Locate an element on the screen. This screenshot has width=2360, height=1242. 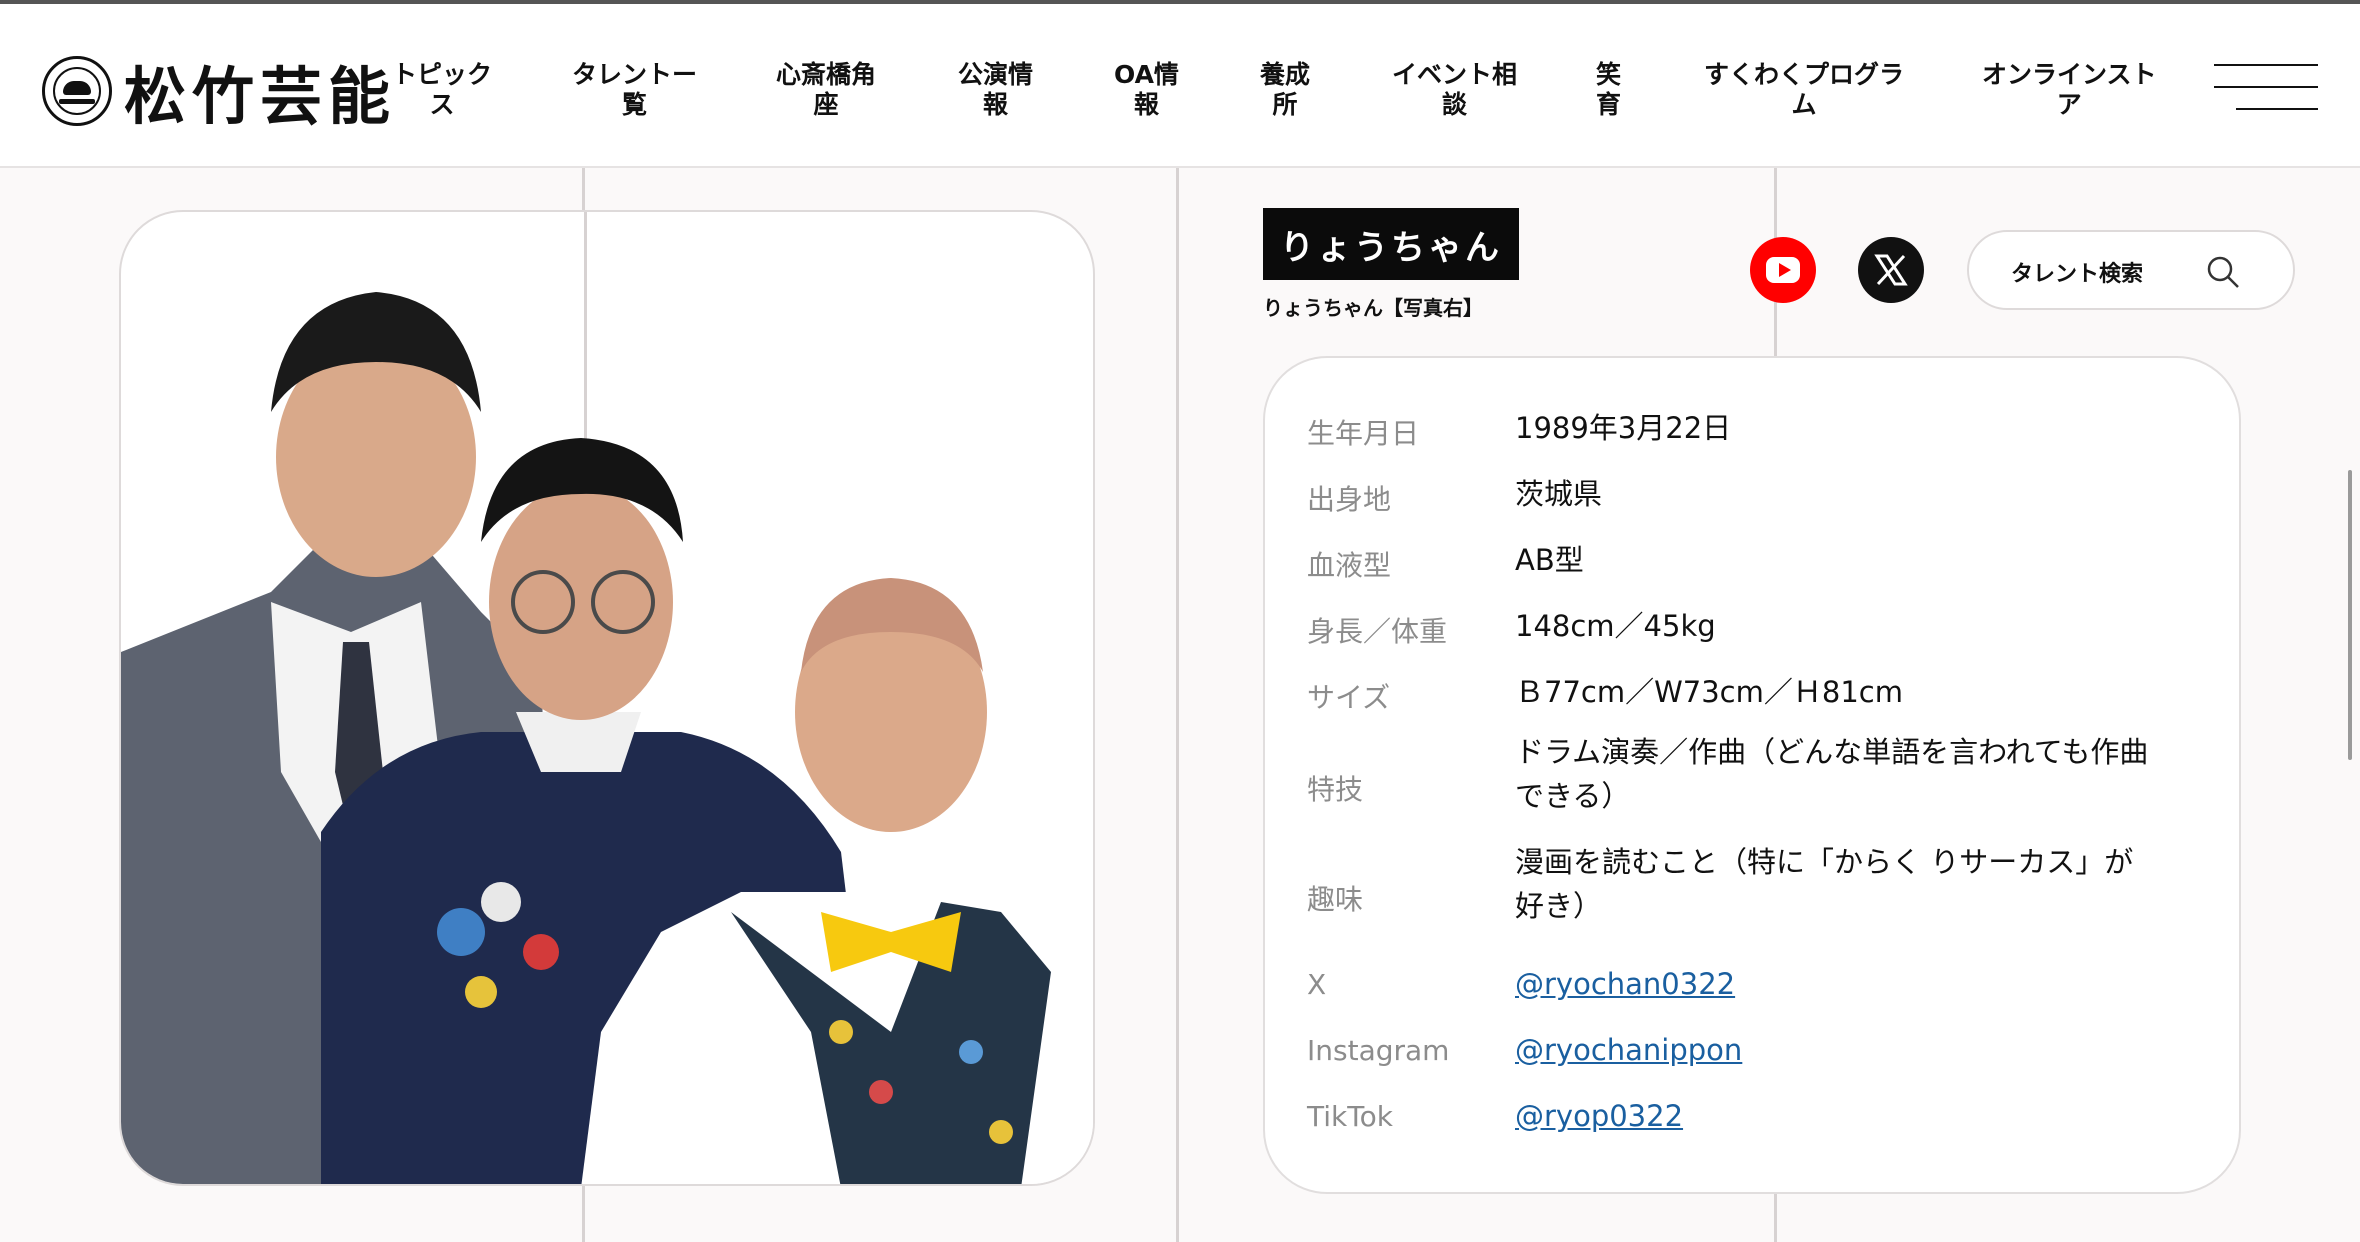
x-account-link: @ryochan0322 is located at coordinates (1625, 984).